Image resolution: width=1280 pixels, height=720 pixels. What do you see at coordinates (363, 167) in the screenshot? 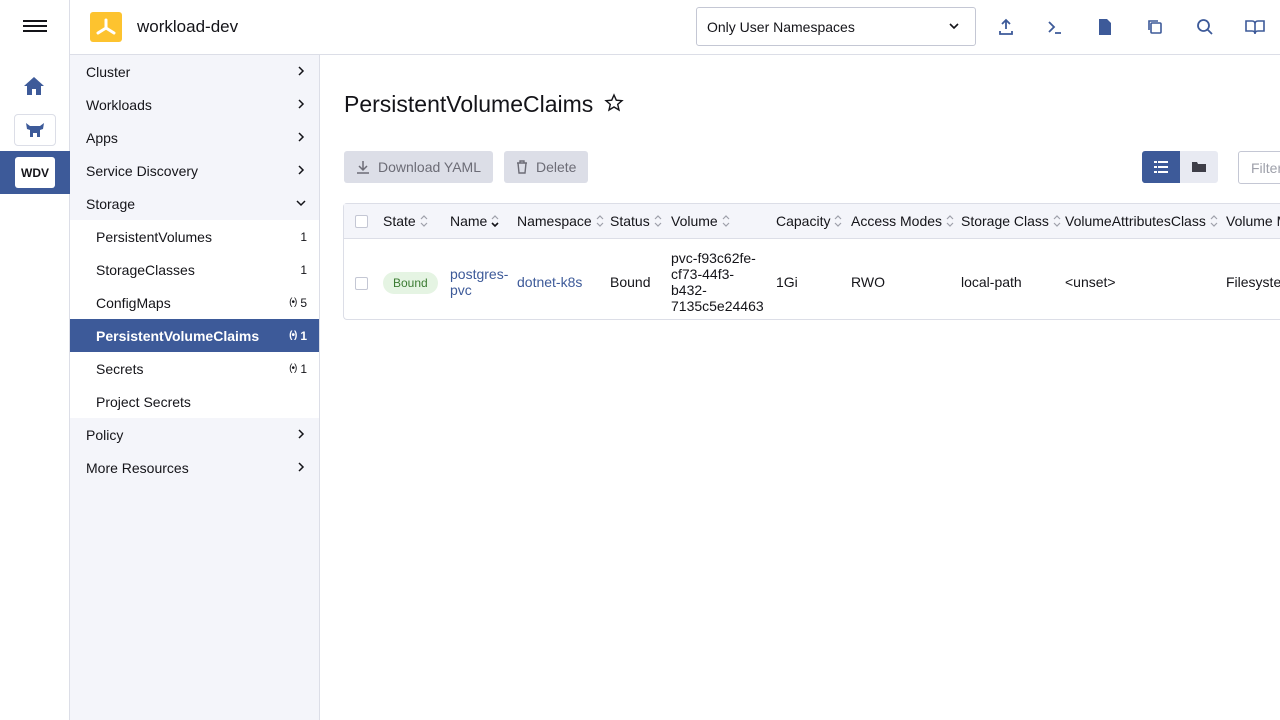
I see `download-icon` at bounding box center [363, 167].